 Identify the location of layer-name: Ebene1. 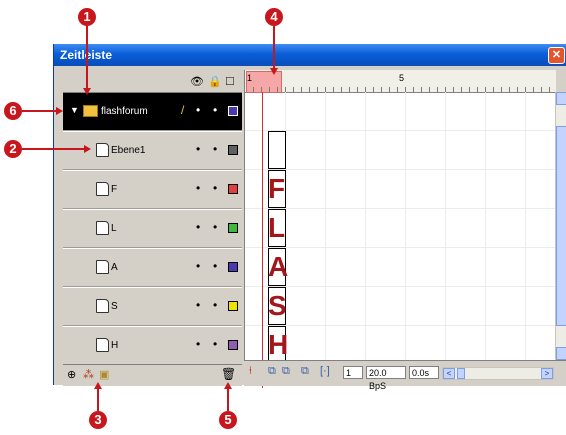
(128, 150).